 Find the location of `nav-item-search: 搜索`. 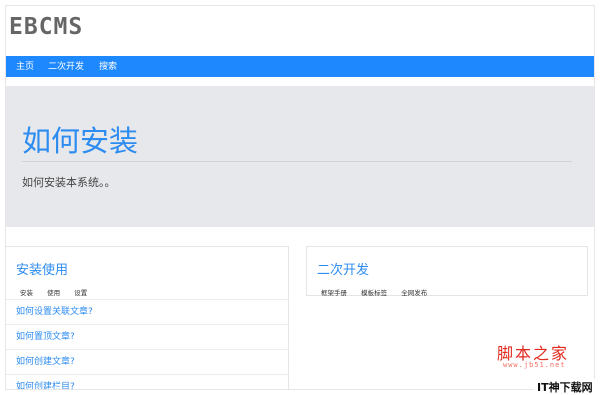

nav-item-search: 搜索 is located at coordinates (108, 65).